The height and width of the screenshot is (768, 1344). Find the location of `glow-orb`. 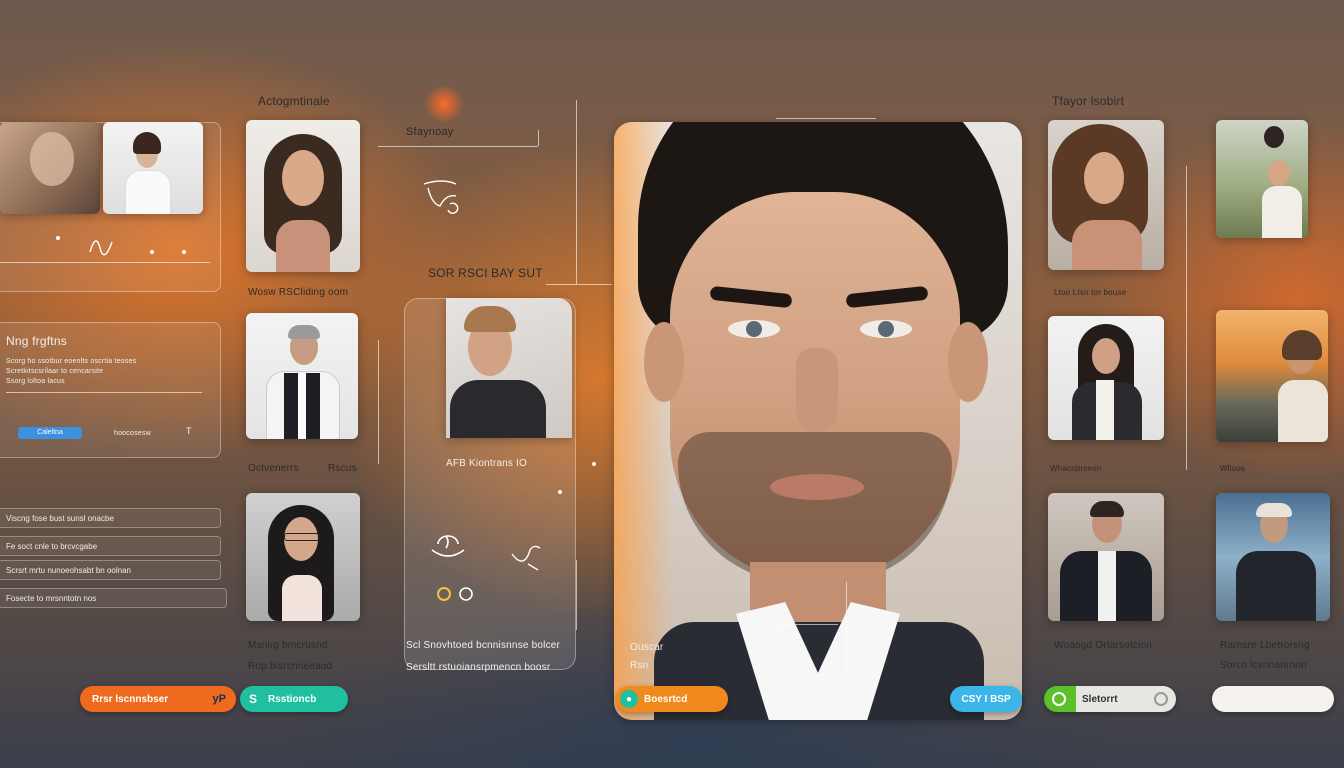

glow-orb is located at coordinates (444, 104).